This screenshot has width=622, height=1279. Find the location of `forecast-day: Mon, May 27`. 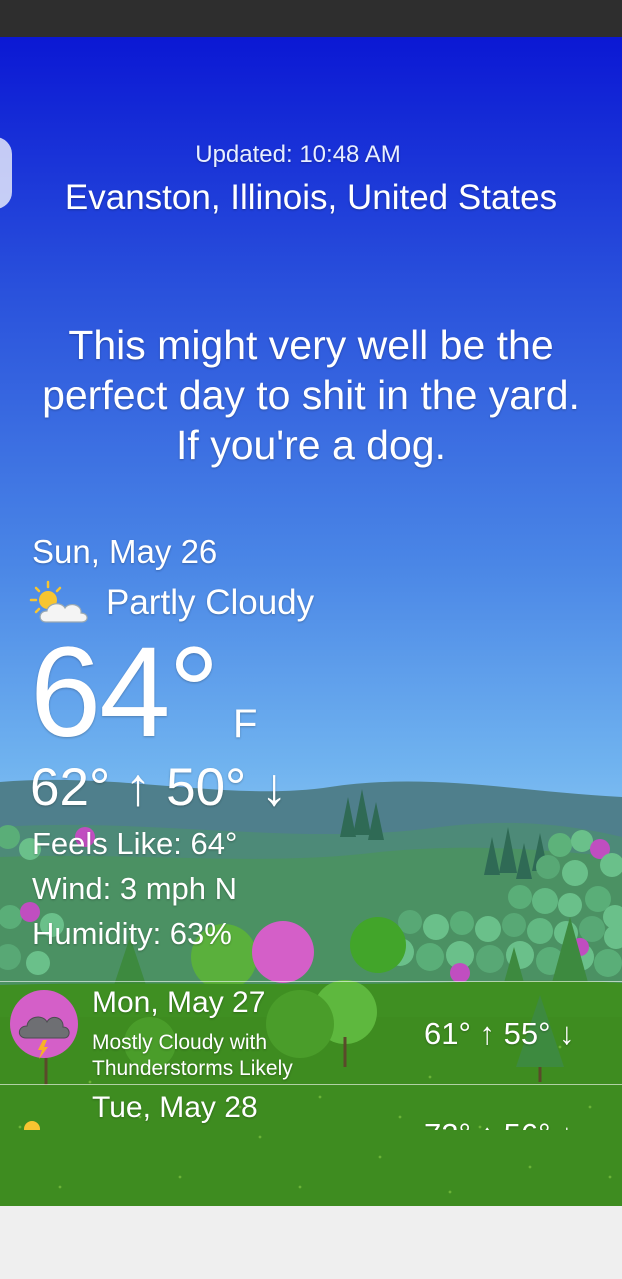

forecast-day: Mon, May 27 is located at coordinates (179, 1002).